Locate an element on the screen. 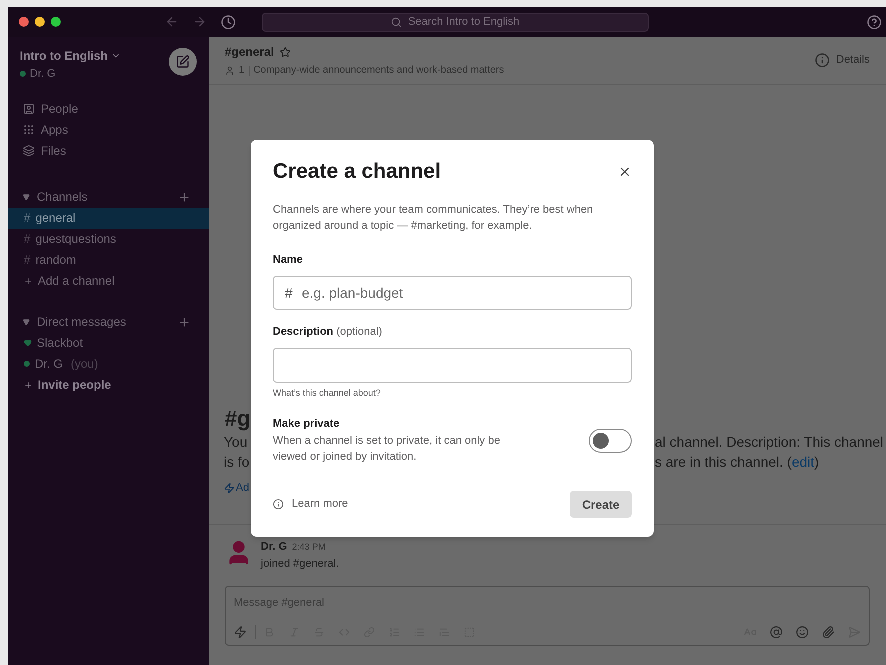  channel-item: # general is located at coordinates (108, 218).